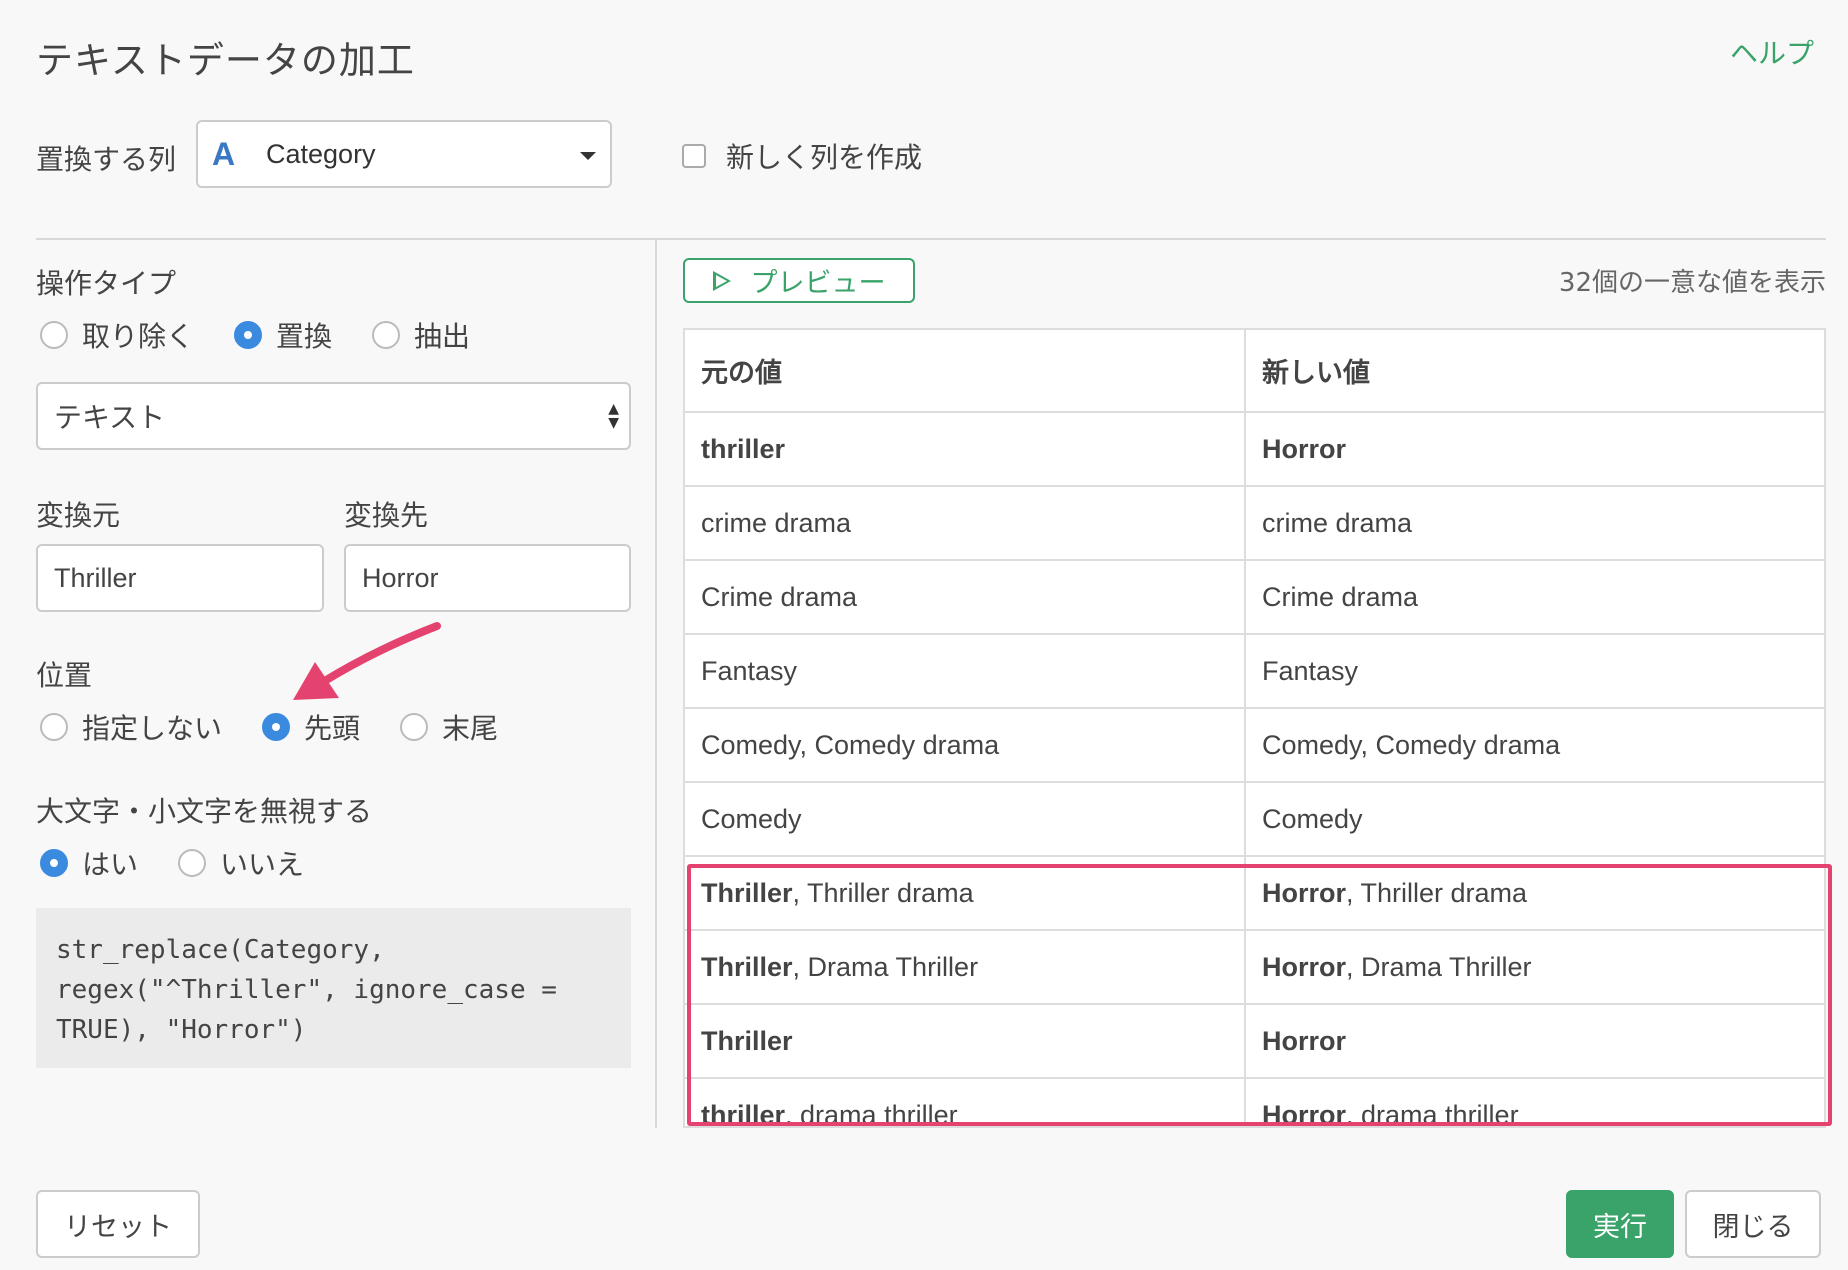 This screenshot has width=1848, height=1270. I want to click on new-value-cell: Comedy, Comedy drama, so click(1534, 745).